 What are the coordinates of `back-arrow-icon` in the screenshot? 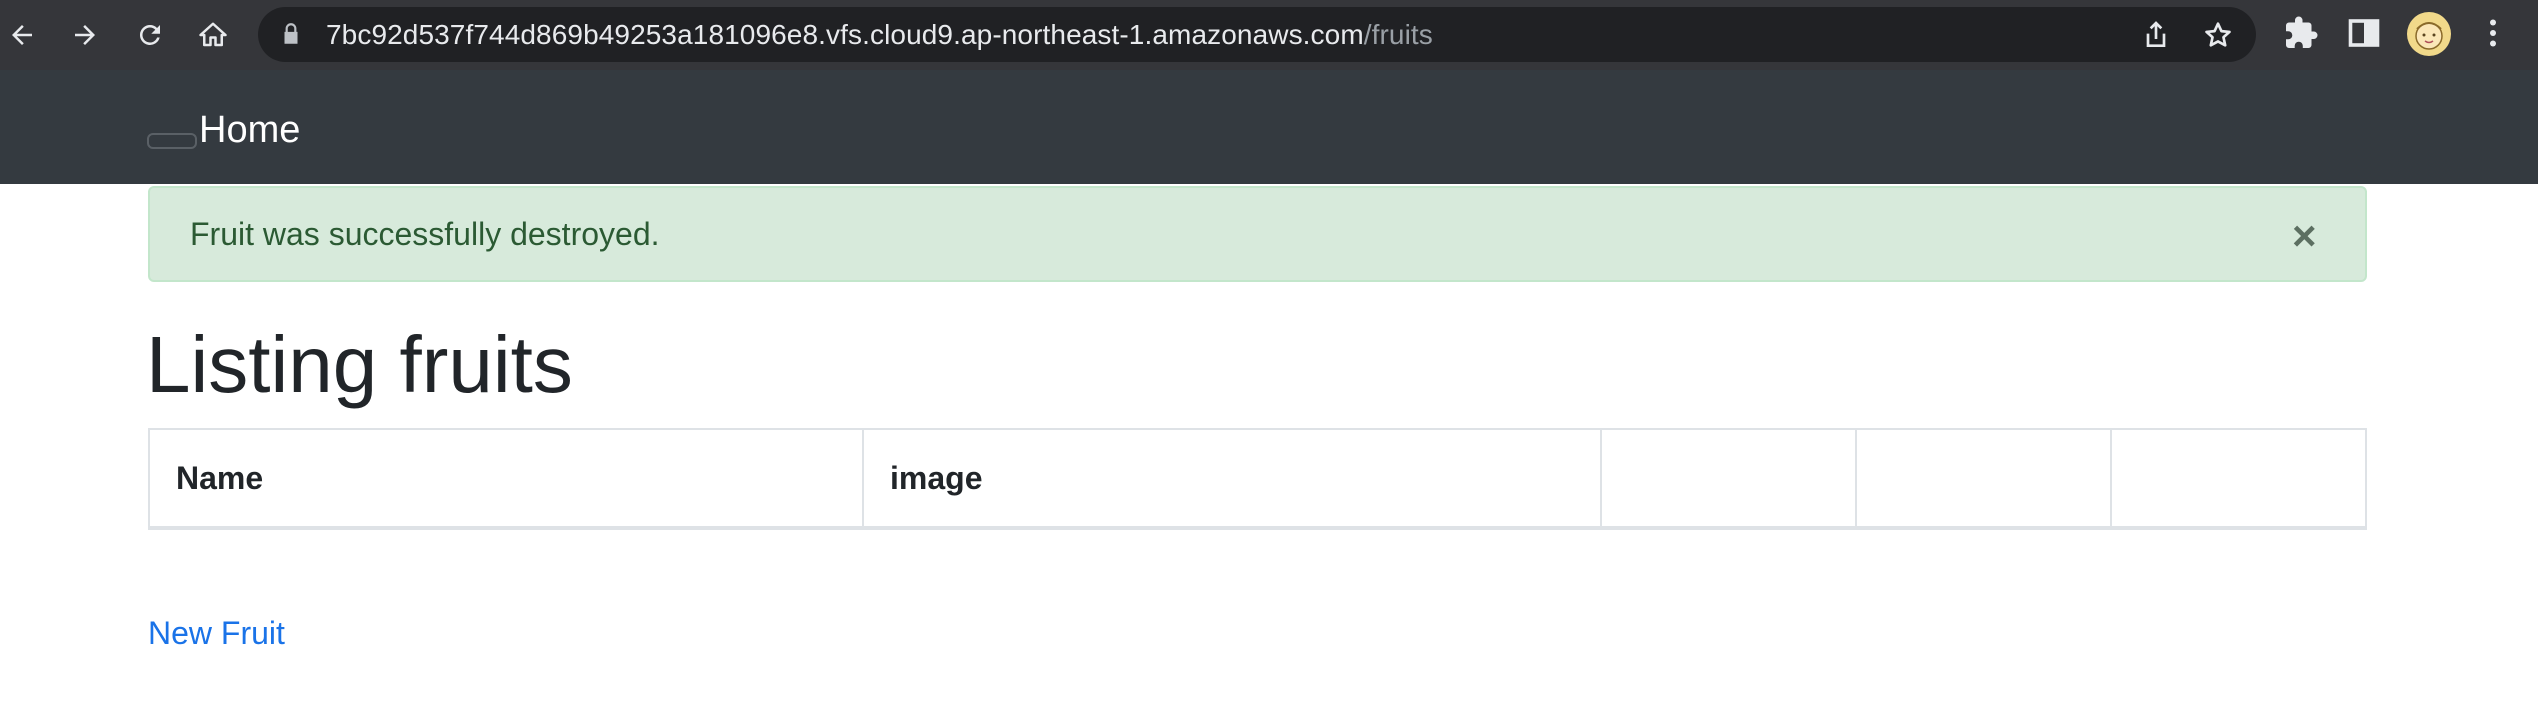 It's located at (22, 35).